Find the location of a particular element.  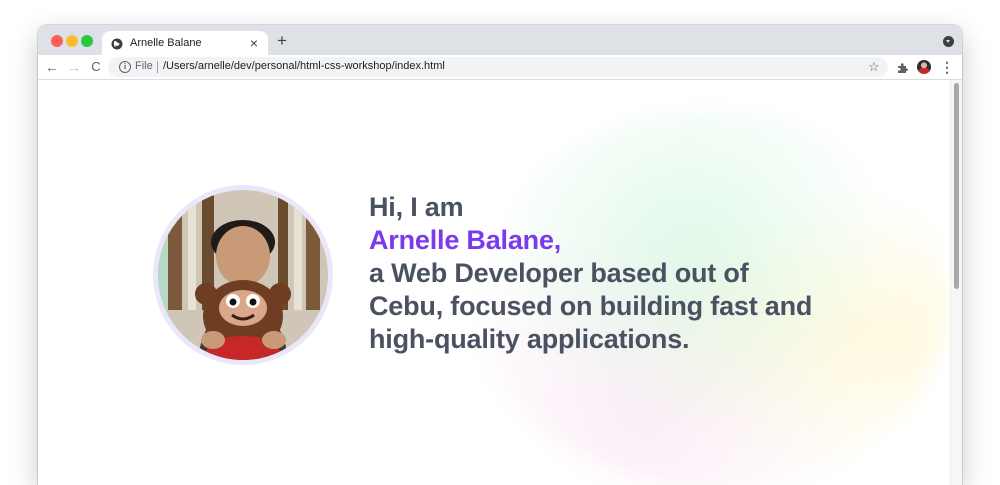

profile-photo is located at coordinates (243, 275).